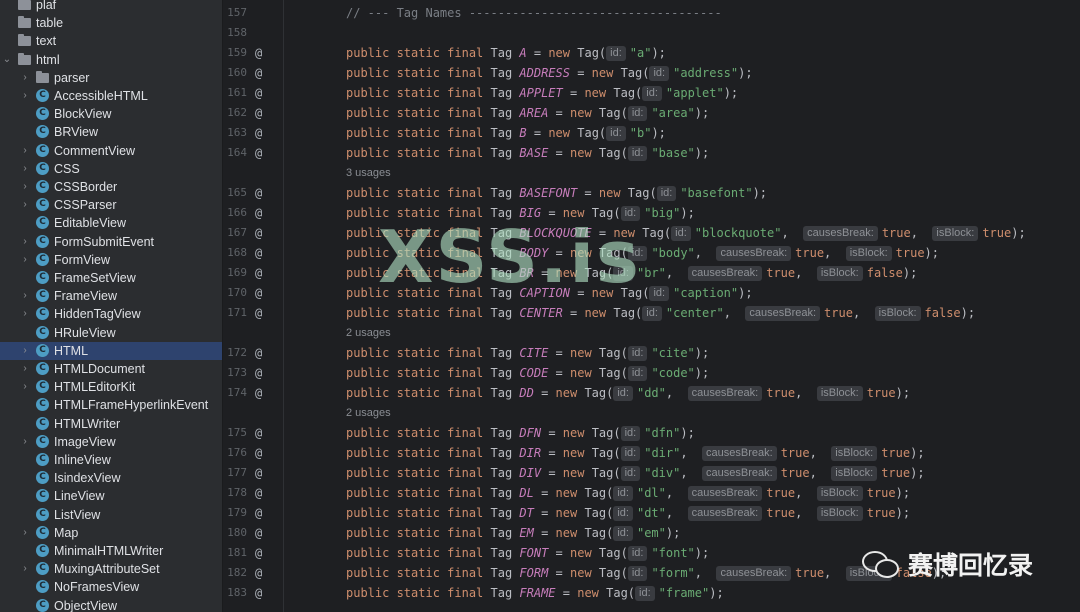 Image resolution: width=1080 pixels, height=612 pixels. What do you see at coordinates (555, 233) in the screenshot?
I see `tag-field-name: BLOCKQUOTE` at bounding box center [555, 233].